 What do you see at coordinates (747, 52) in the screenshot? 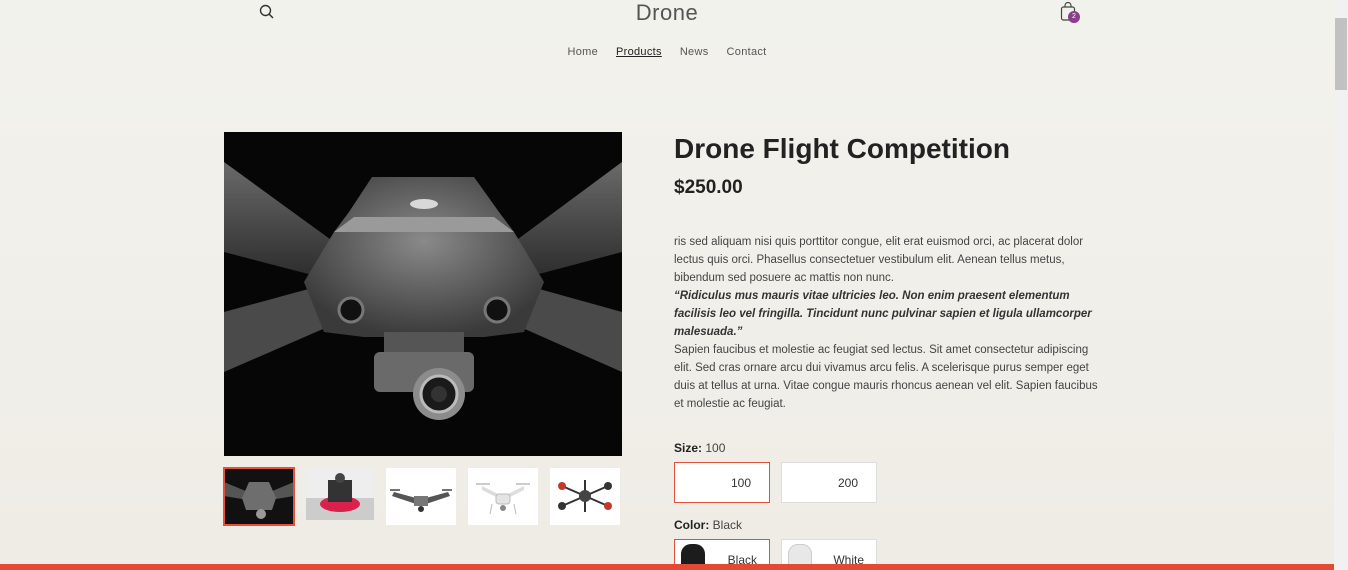
I see `nav-item-contact: Contact` at bounding box center [747, 52].